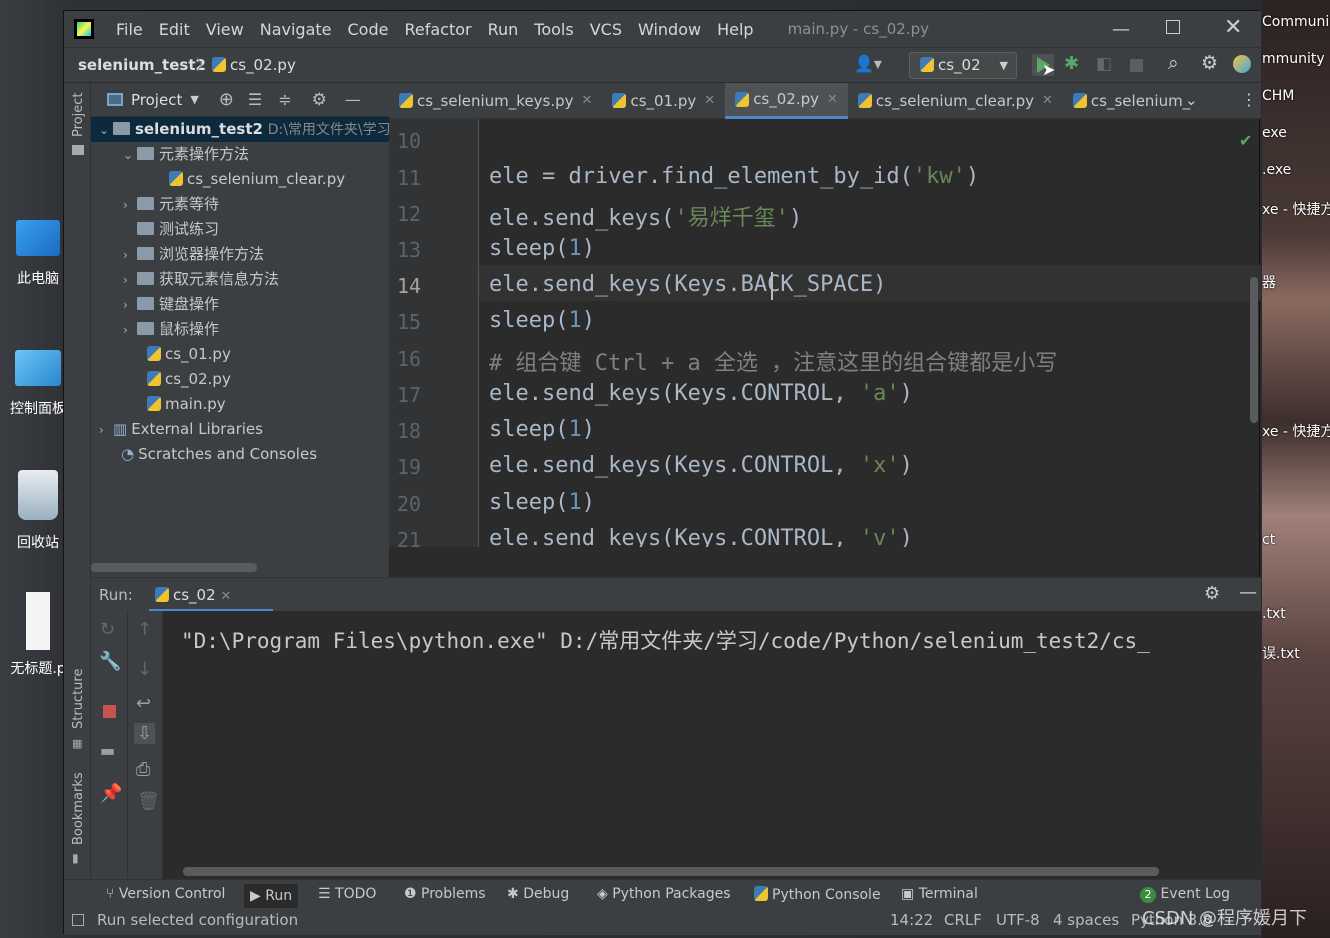  Describe the element at coordinates (1242, 64) in the screenshot. I see `toolbox-icon` at that location.